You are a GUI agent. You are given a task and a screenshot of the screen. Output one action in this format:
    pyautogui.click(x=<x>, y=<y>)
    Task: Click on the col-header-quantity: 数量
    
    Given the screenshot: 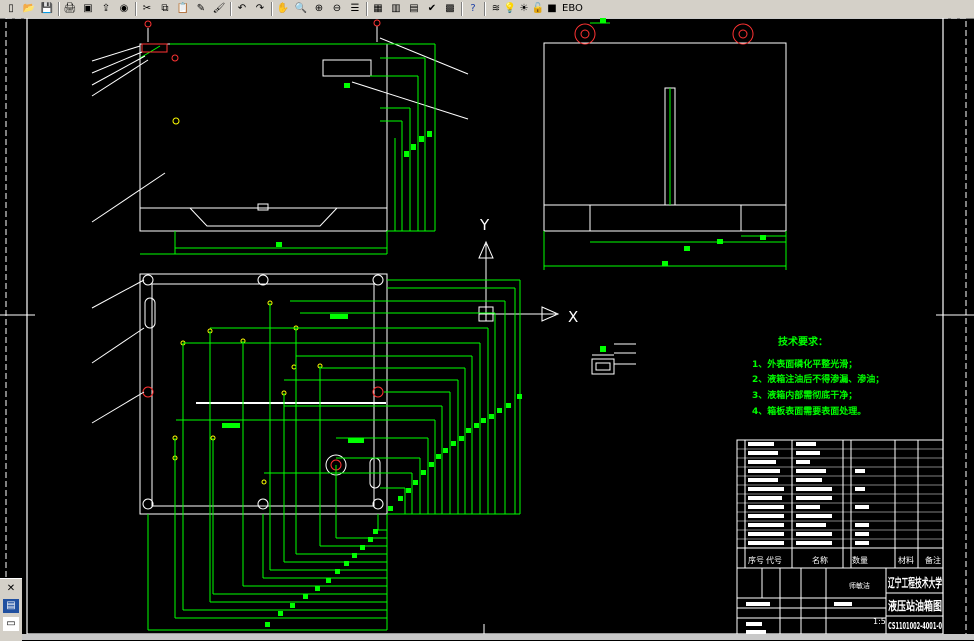 What is the action you would take?
    pyautogui.click(x=860, y=560)
    